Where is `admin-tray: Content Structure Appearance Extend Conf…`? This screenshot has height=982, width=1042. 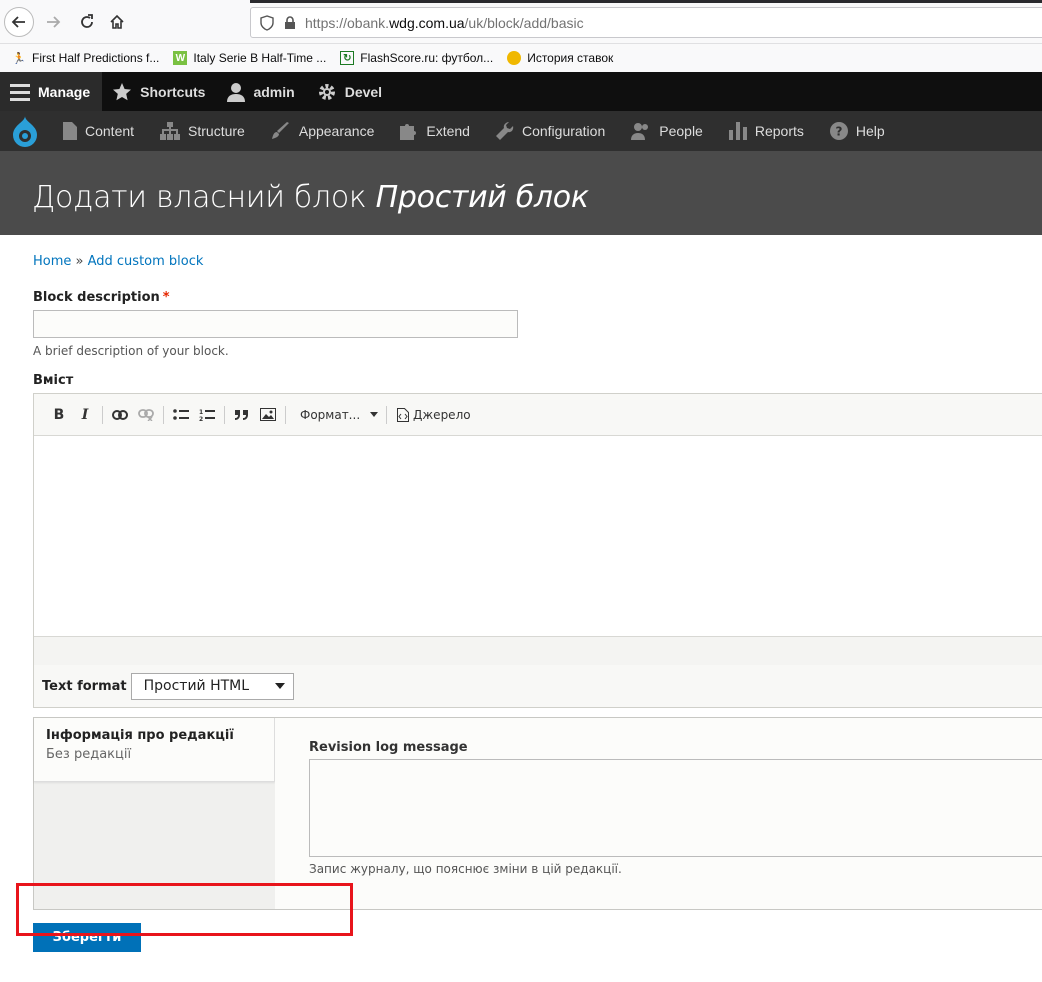
admin-tray: Content Structure Appearance Extend Conf… is located at coordinates (521, 131).